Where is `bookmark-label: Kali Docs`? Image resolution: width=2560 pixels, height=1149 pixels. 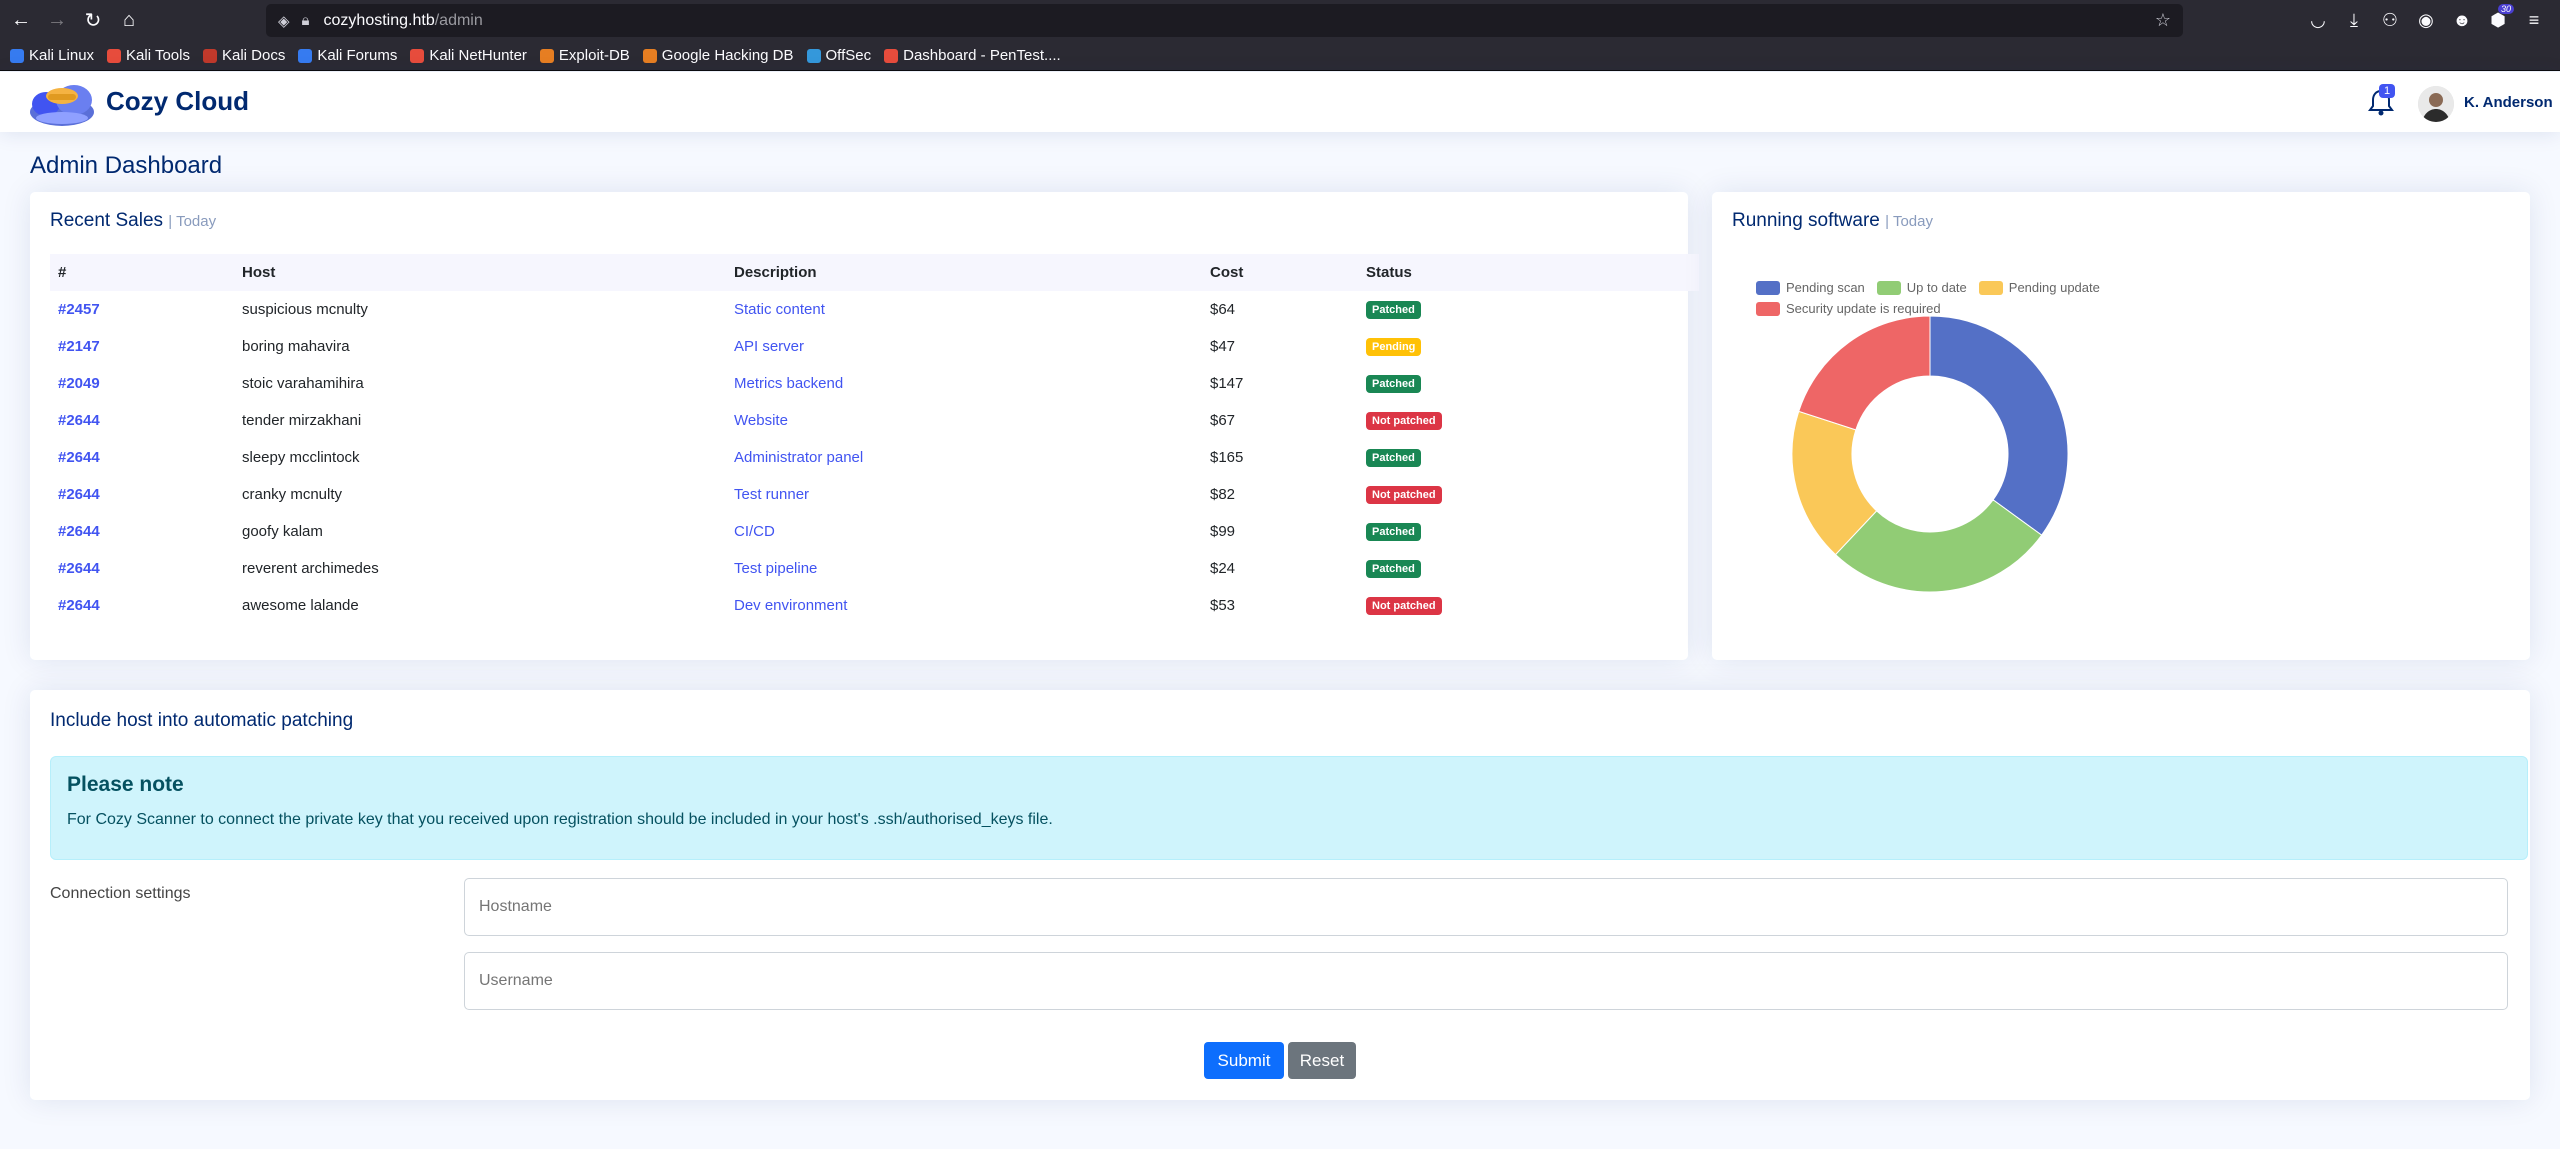 bookmark-label: Kali Docs is located at coordinates (253, 55).